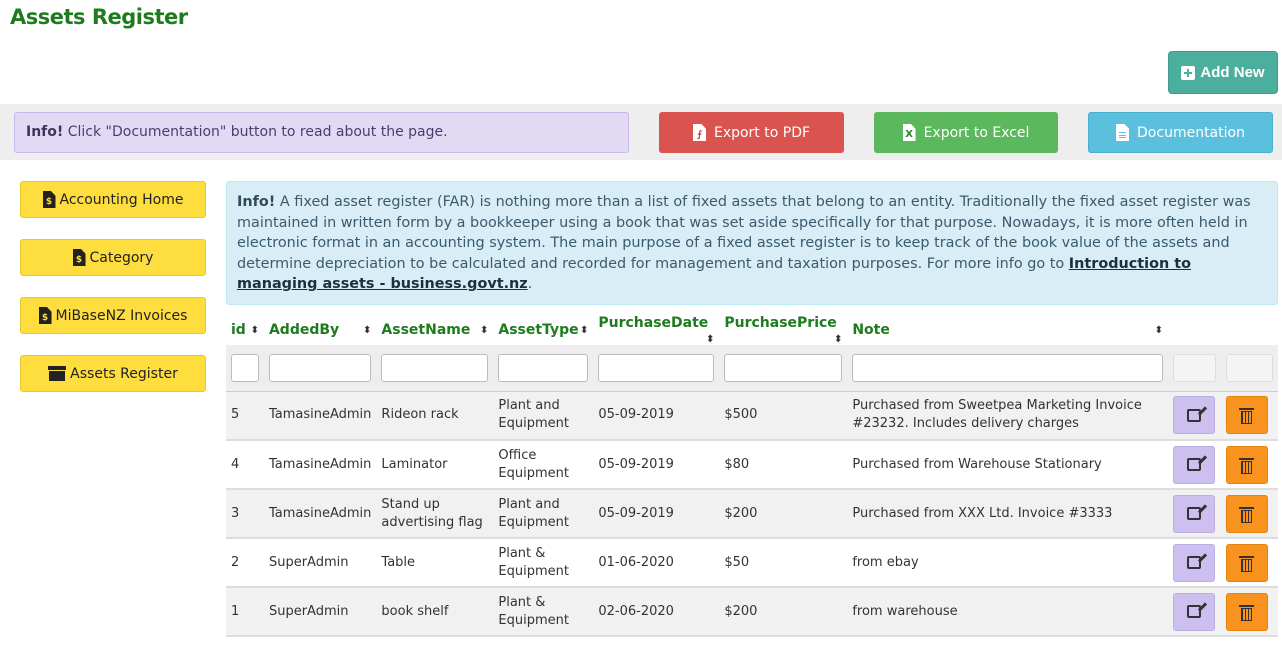  I want to click on cell-note: from ebay, so click(1007, 563).